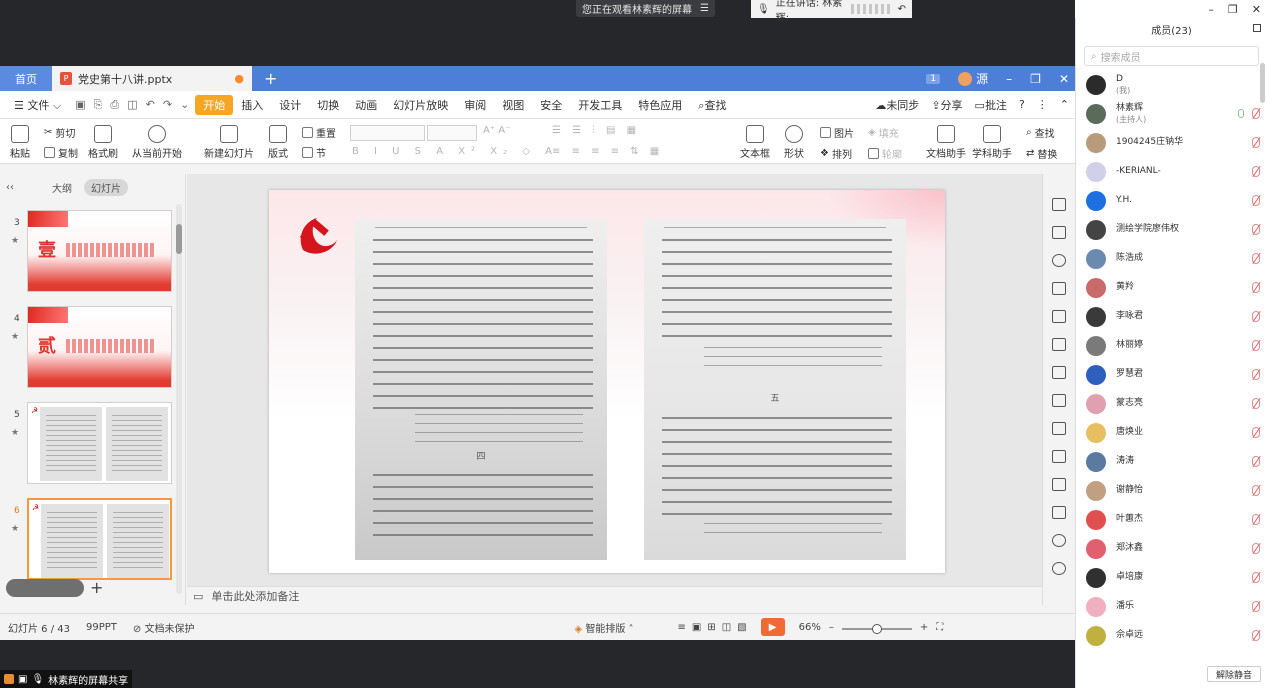  Describe the element at coordinates (1059, 400) in the screenshot. I see `backup-icon` at that location.